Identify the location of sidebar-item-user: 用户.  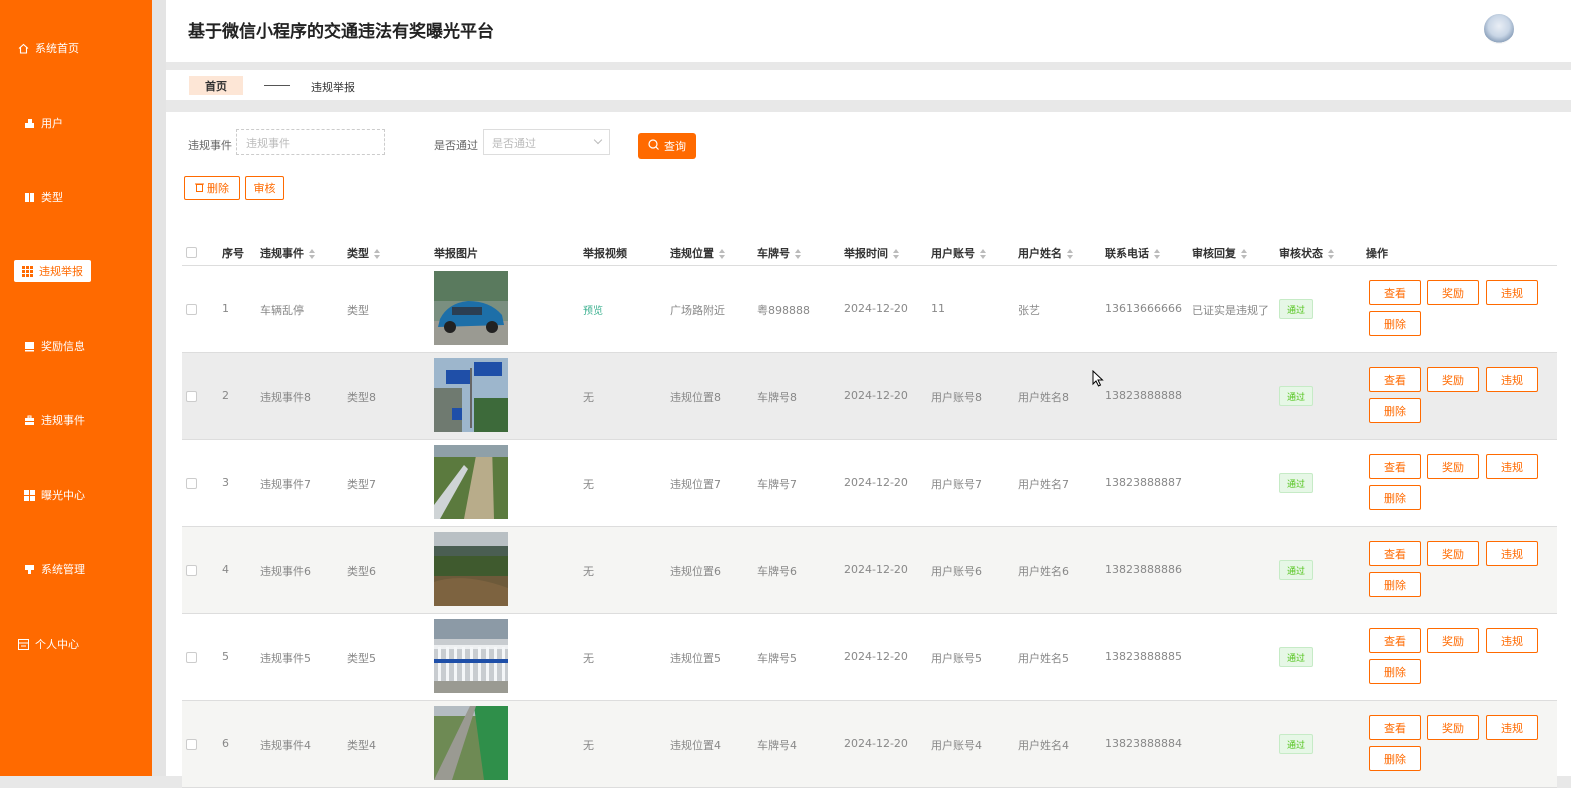
(76, 123).